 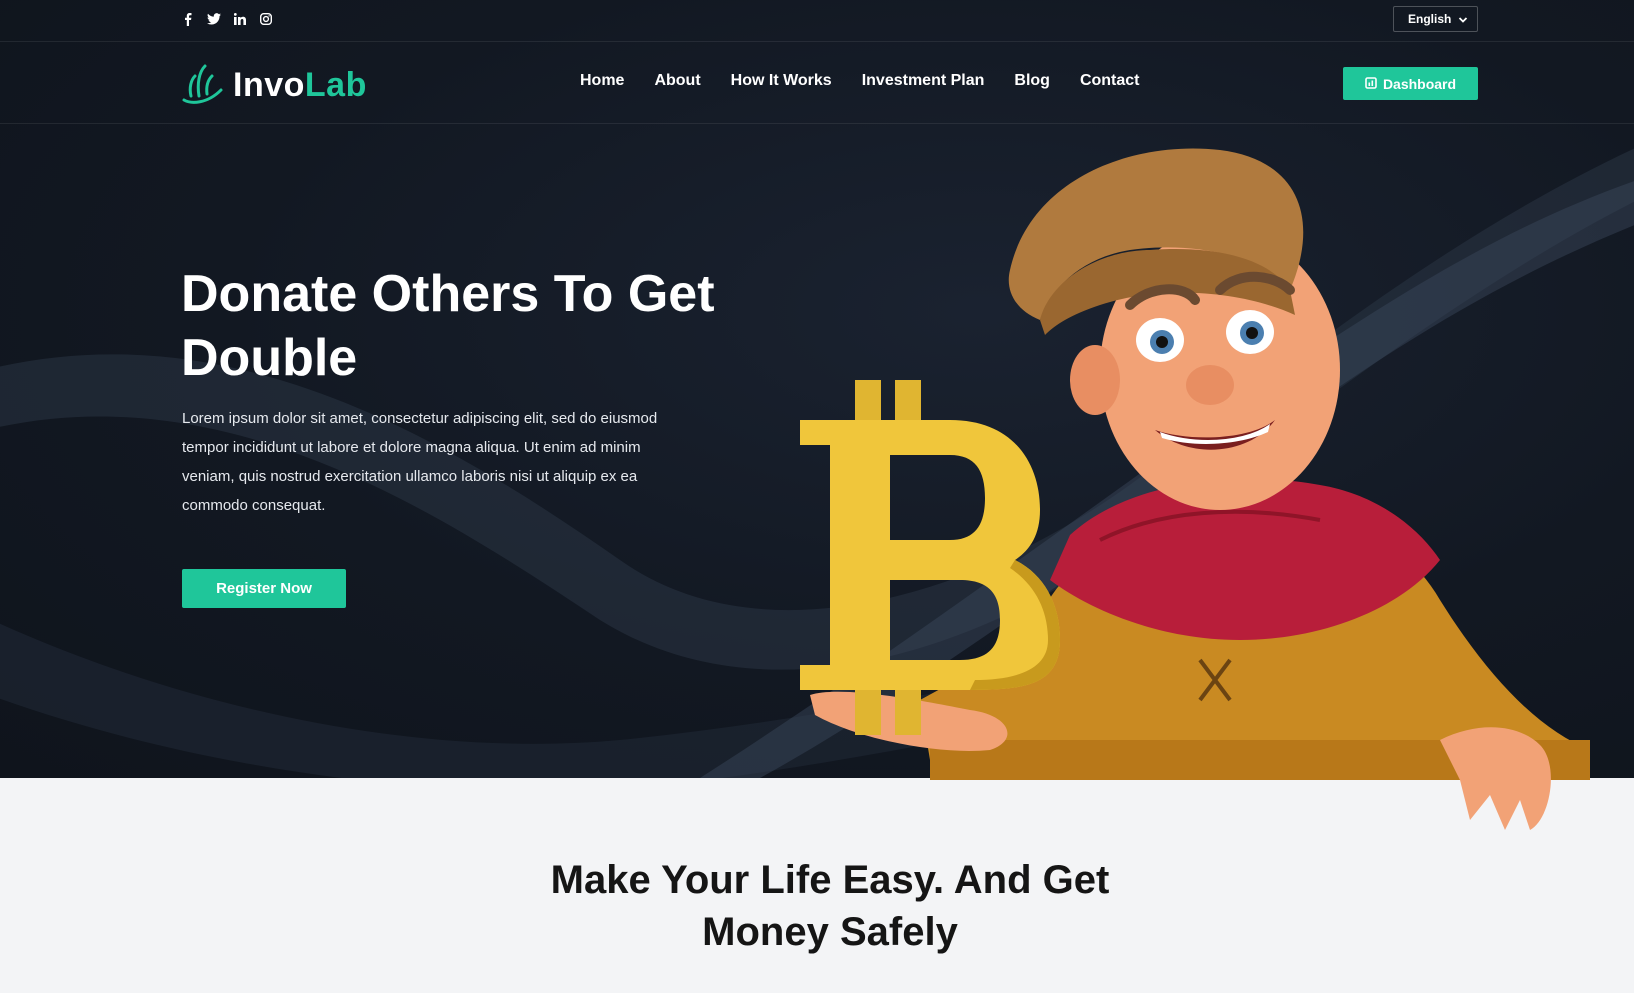 What do you see at coordinates (264, 588) in the screenshot?
I see `register-now-button: Register Now` at bounding box center [264, 588].